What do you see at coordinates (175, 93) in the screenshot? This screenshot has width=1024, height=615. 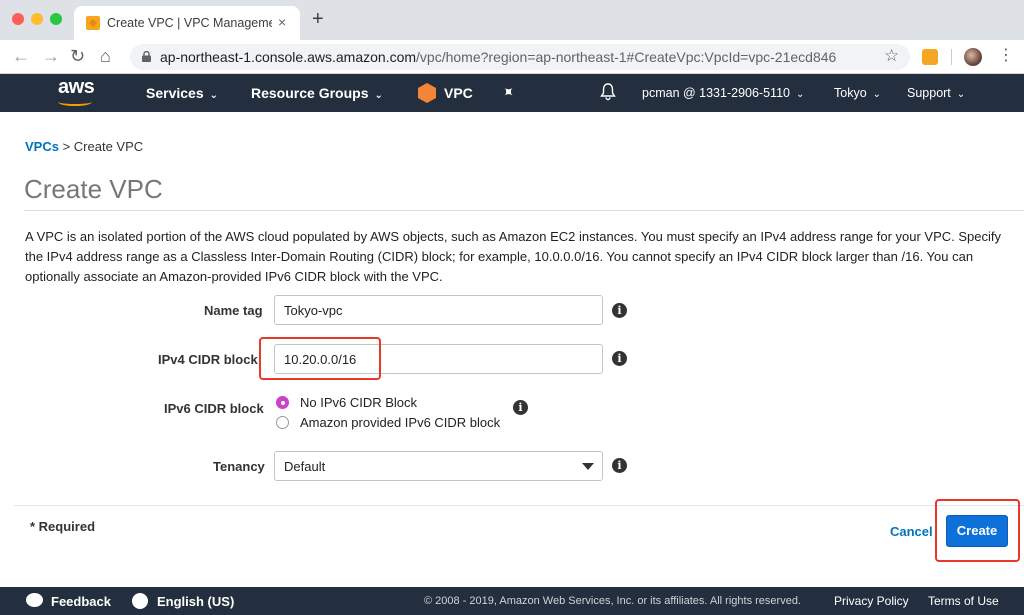 I see `services-label: Services` at bounding box center [175, 93].